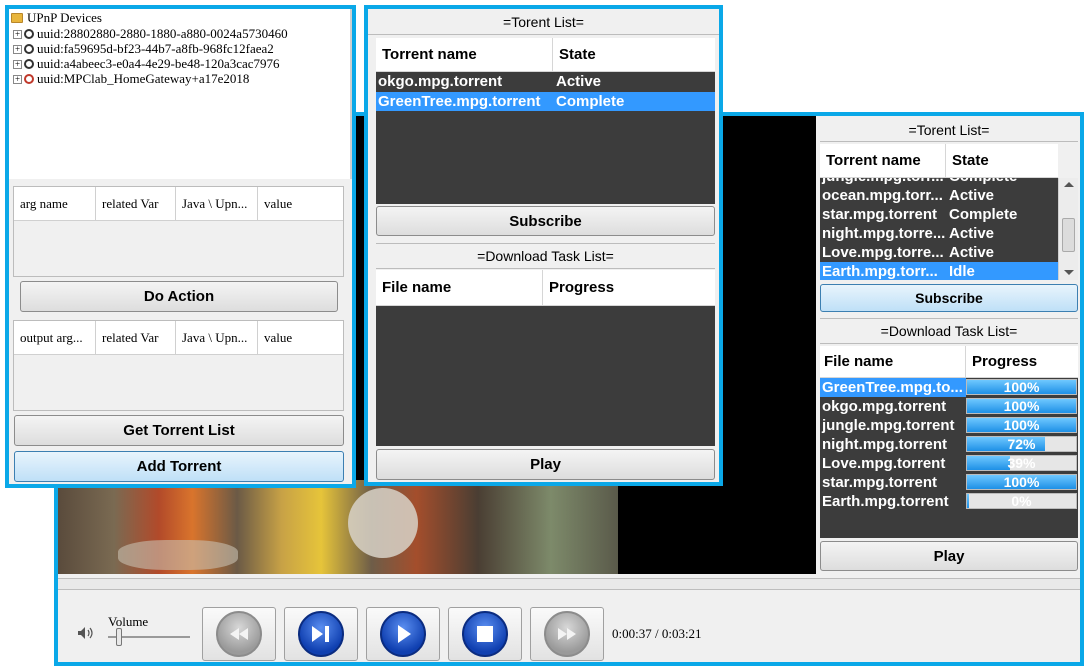  I want to click on args-table: arg name related Var Java \ Upn... value, so click(178, 231).